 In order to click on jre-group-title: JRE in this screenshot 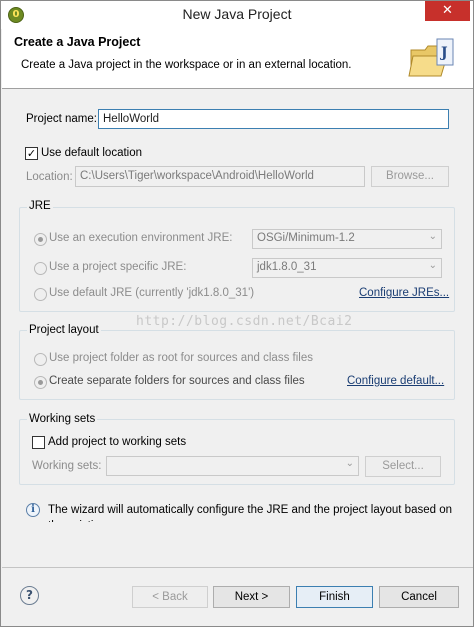, I will do `click(40, 206)`.